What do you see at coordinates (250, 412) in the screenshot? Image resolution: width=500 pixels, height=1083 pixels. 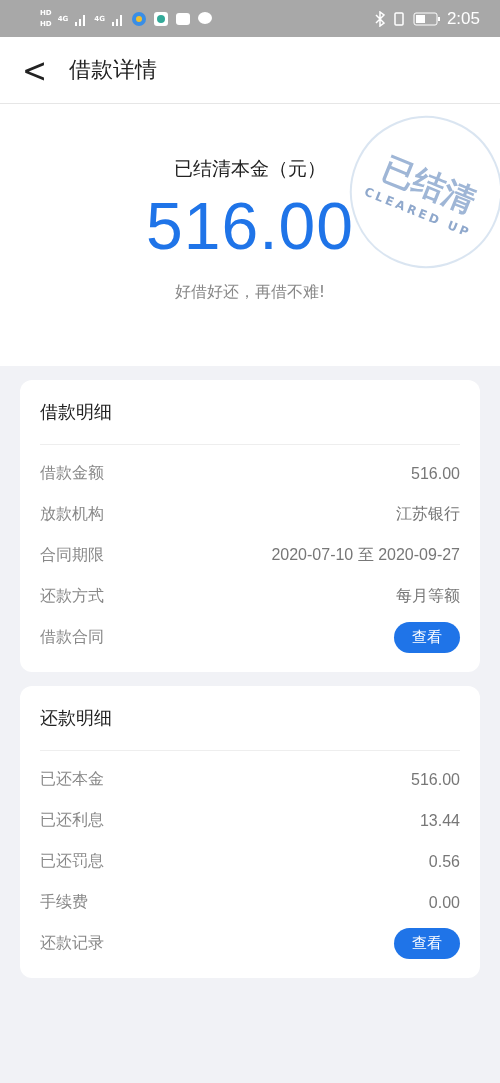 I see `card-title: 借款明细` at bounding box center [250, 412].